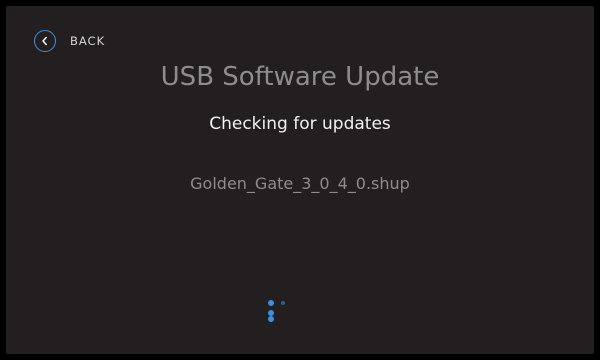 The width and height of the screenshot is (600, 360). I want to click on back-button: BACK, so click(69, 41).